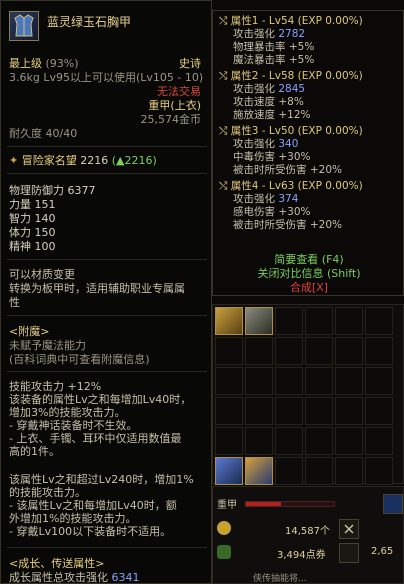 This screenshot has width=404, height=584. What do you see at coordinates (94, 160) in the screenshot?
I see `fame-value: 2216` at bounding box center [94, 160].